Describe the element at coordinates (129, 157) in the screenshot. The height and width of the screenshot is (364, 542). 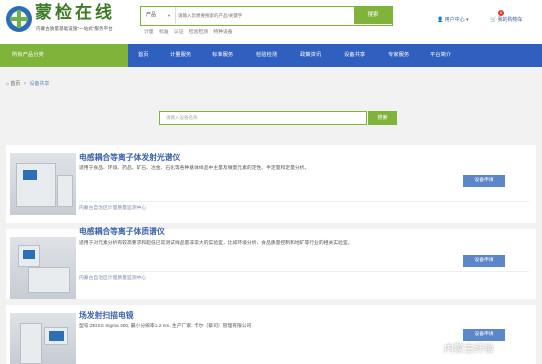
I see `equipment-title: 电感耦合等离子体发射光谱仪` at that location.